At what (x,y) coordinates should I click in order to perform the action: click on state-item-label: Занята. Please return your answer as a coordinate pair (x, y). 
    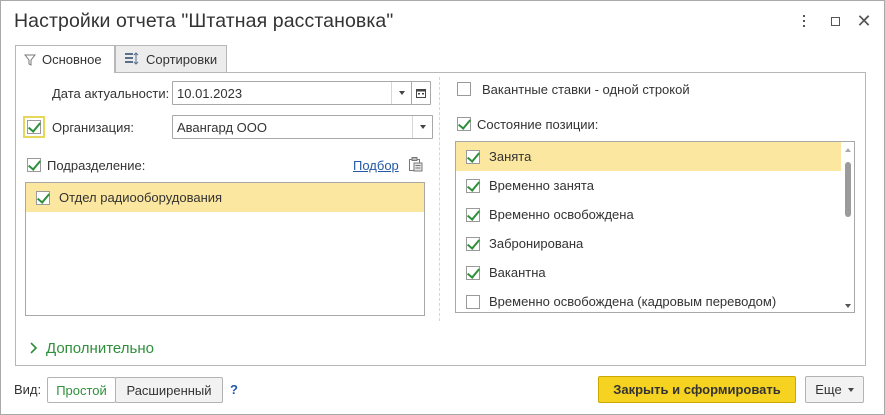
    Looking at the image, I should click on (510, 156).